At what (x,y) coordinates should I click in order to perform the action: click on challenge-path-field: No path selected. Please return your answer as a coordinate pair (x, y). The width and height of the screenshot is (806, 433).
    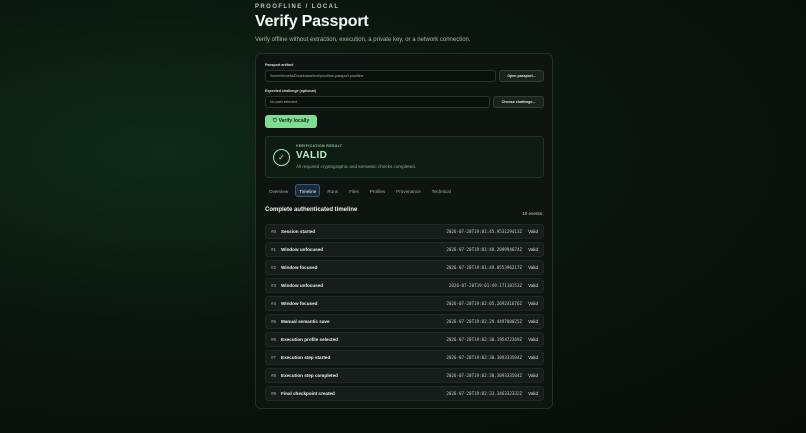
    Looking at the image, I should click on (377, 102).